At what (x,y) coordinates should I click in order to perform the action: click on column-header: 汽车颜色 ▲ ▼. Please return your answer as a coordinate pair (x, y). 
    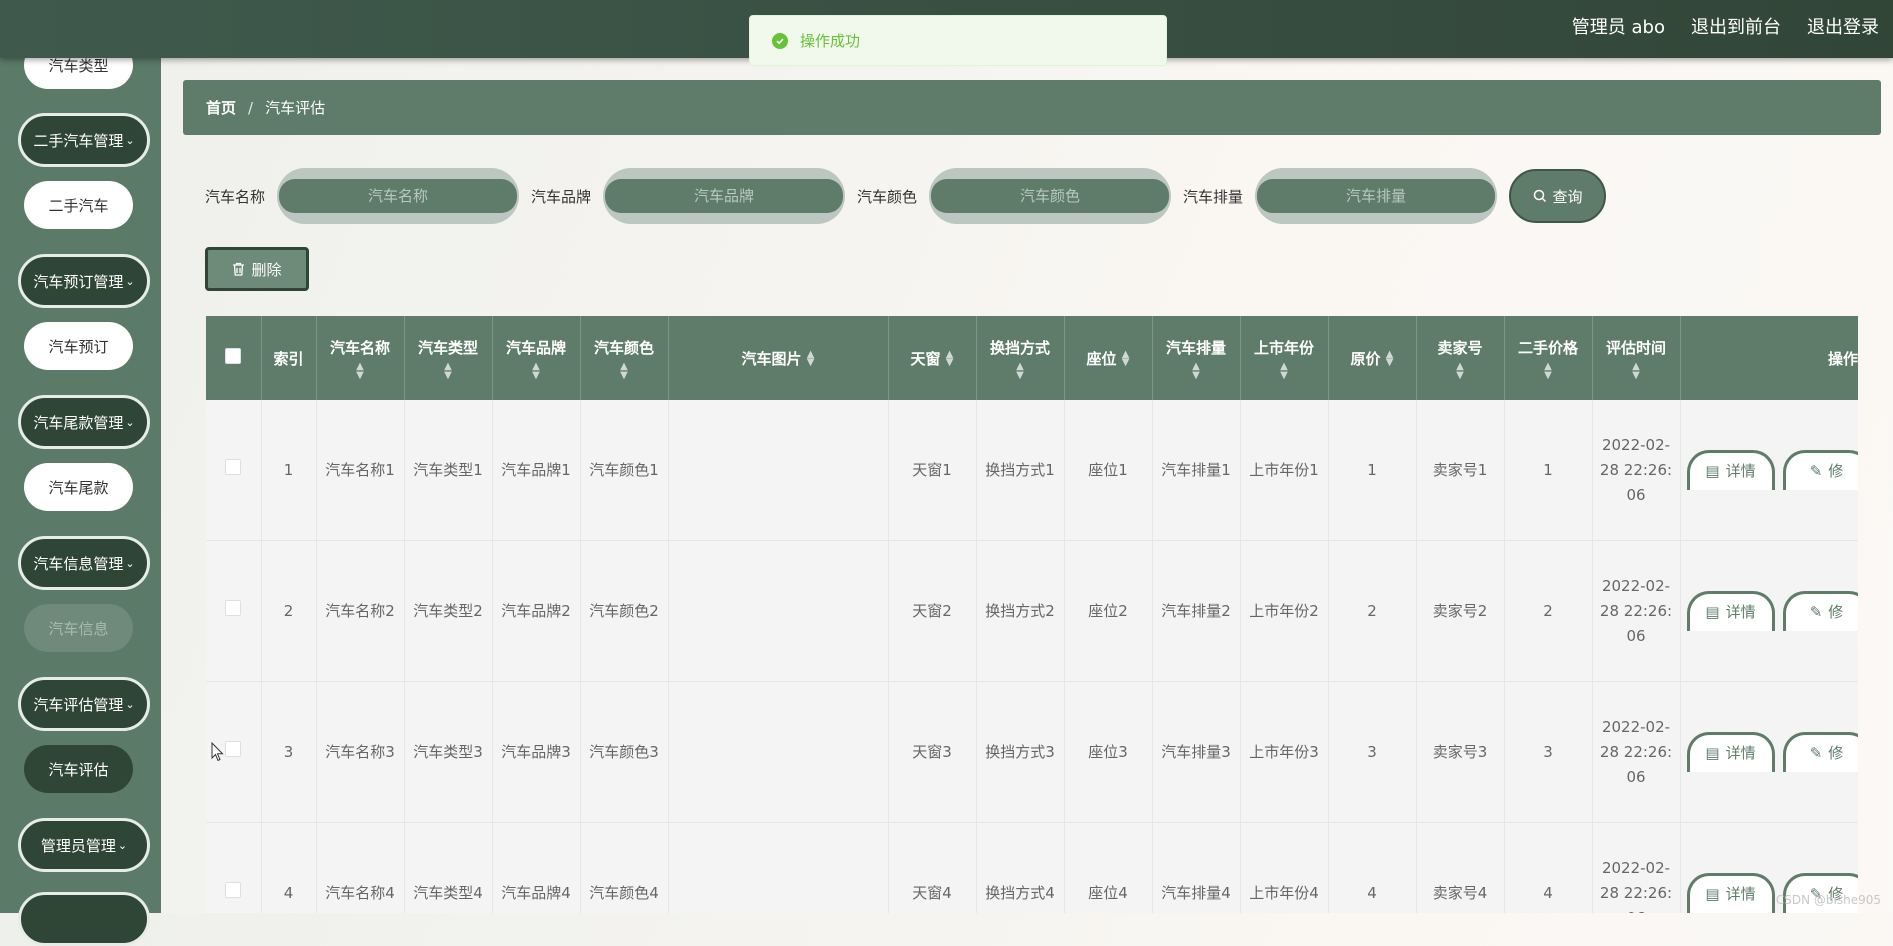
    Looking at the image, I should click on (624, 358).